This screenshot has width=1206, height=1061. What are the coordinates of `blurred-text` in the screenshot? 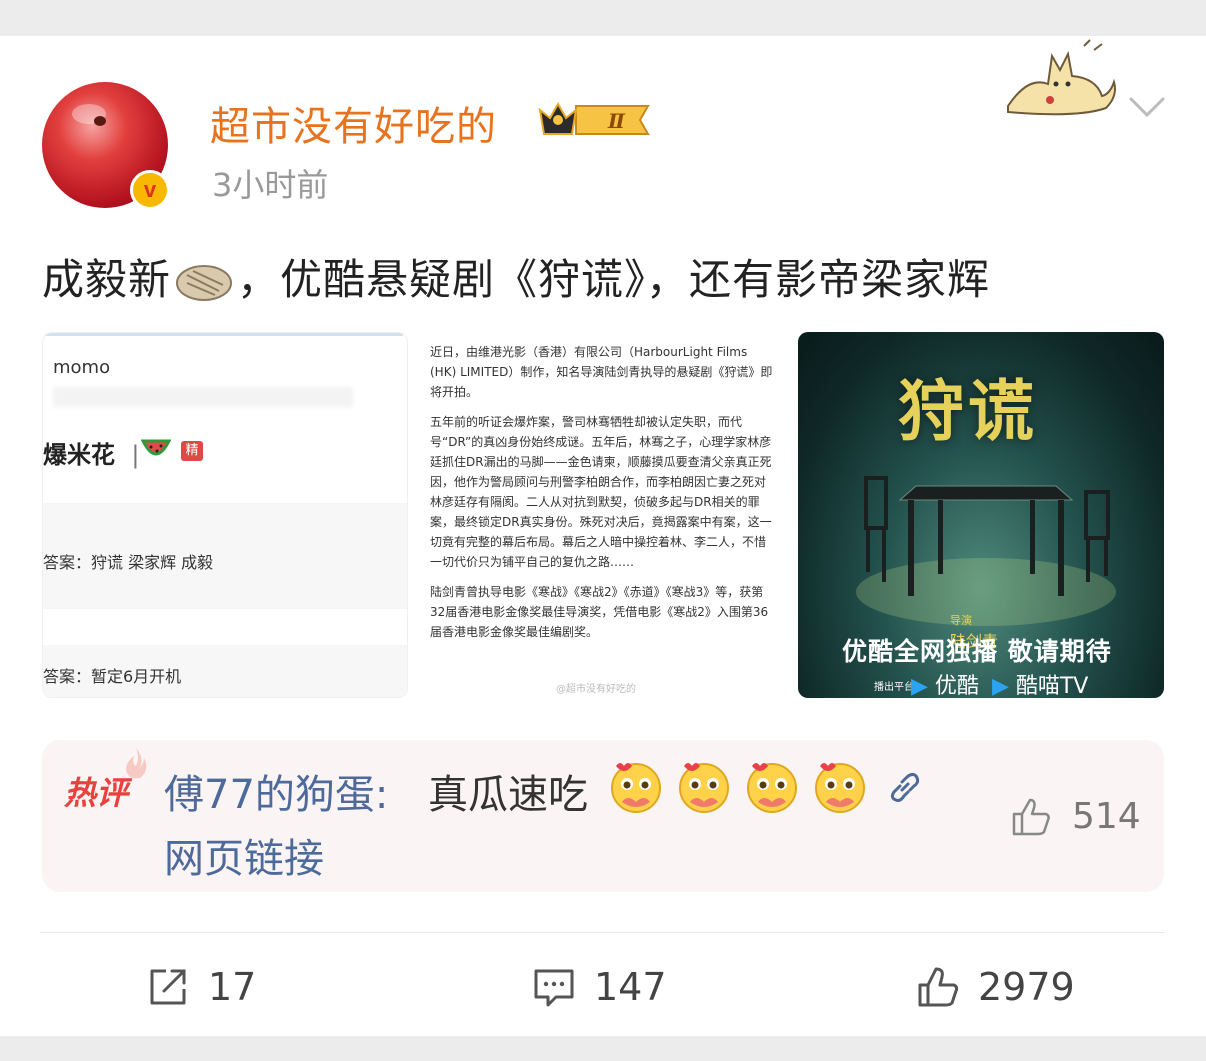 It's located at (203, 397).